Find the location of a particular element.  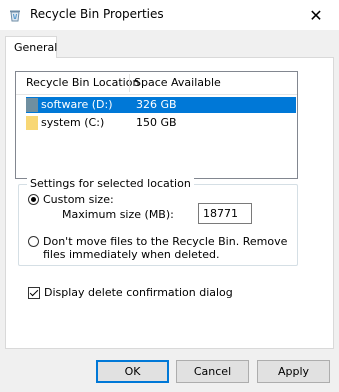

list-header: Recycle Bin Location Space Available is located at coordinates (156, 83).